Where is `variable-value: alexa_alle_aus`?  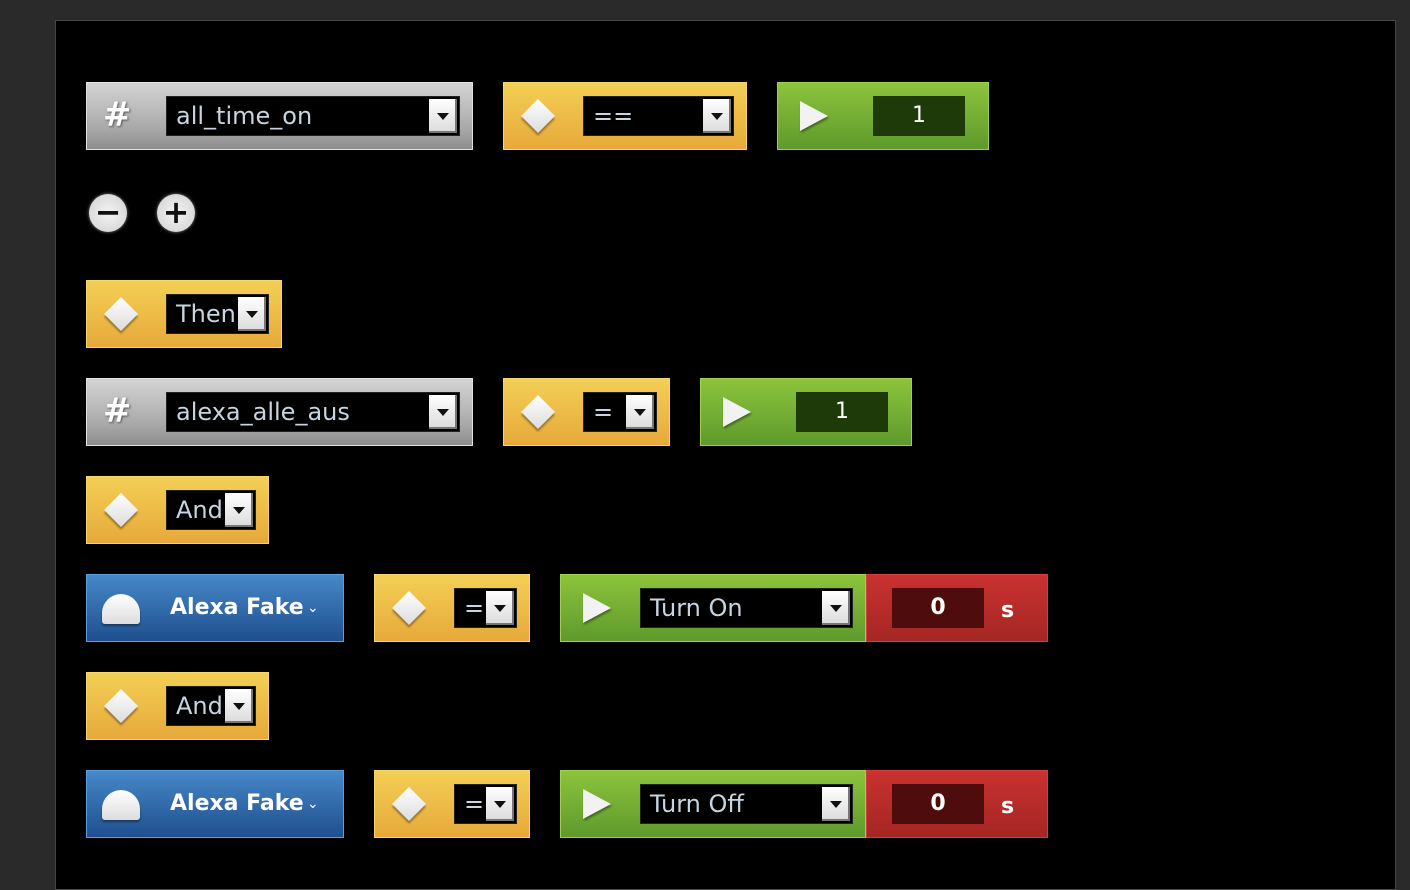 variable-value: alexa_alle_aus is located at coordinates (263, 412).